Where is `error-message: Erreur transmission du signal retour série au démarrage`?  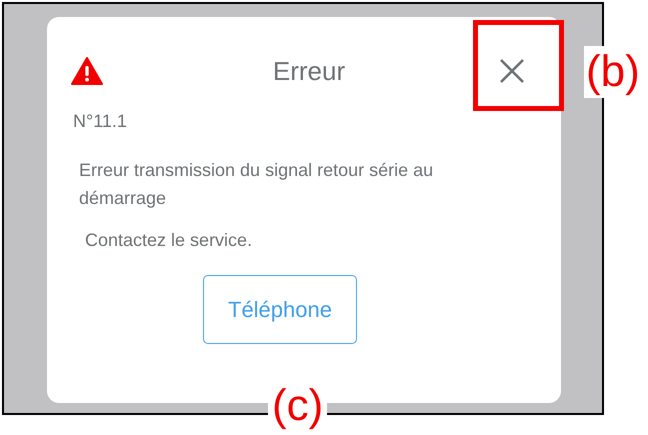 error-message: Erreur transmission du signal retour série au démarrage is located at coordinates (256, 184).